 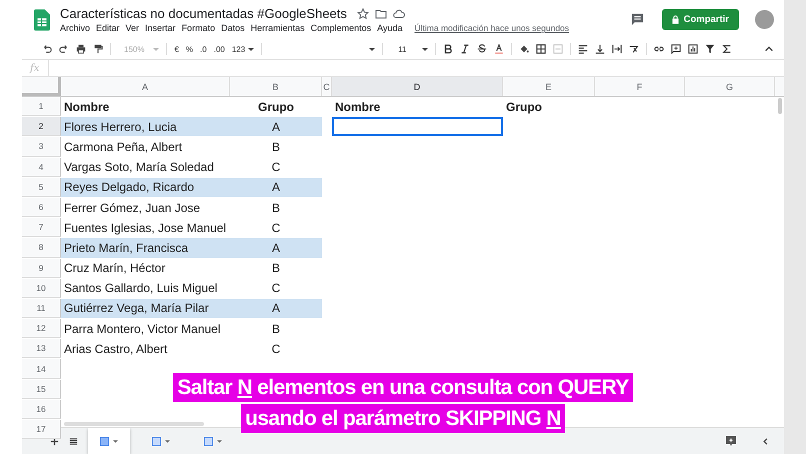 What do you see at coordinates (780, 106) in the screenshot?
I see `vertical-scrollbar` at bounding box center [780, 106].